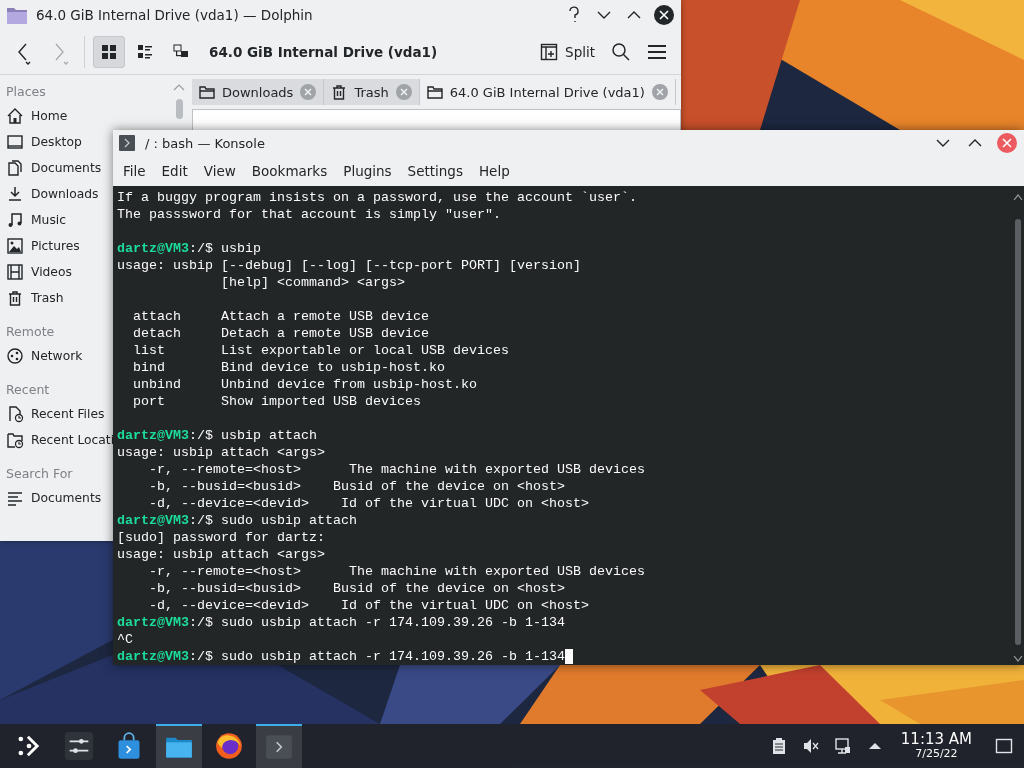  What do you see at coordinates (309, 214) in the screenshot?
I see `terminal-output: The passsword for that account is simply "user".` at bounding box center [309, 214].